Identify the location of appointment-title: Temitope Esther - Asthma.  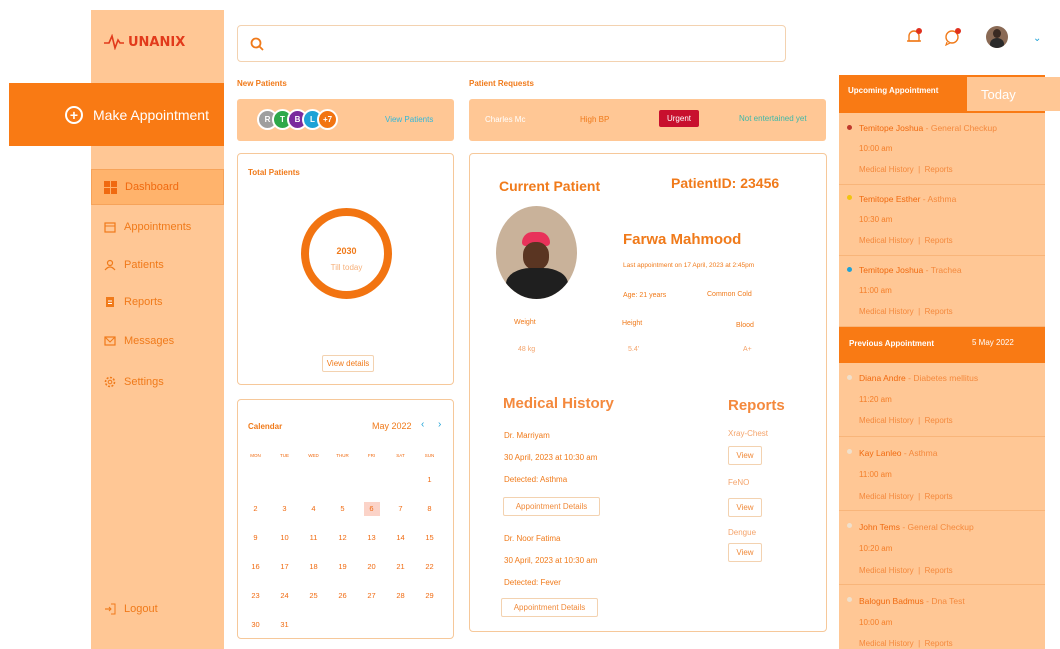
(908, 199).